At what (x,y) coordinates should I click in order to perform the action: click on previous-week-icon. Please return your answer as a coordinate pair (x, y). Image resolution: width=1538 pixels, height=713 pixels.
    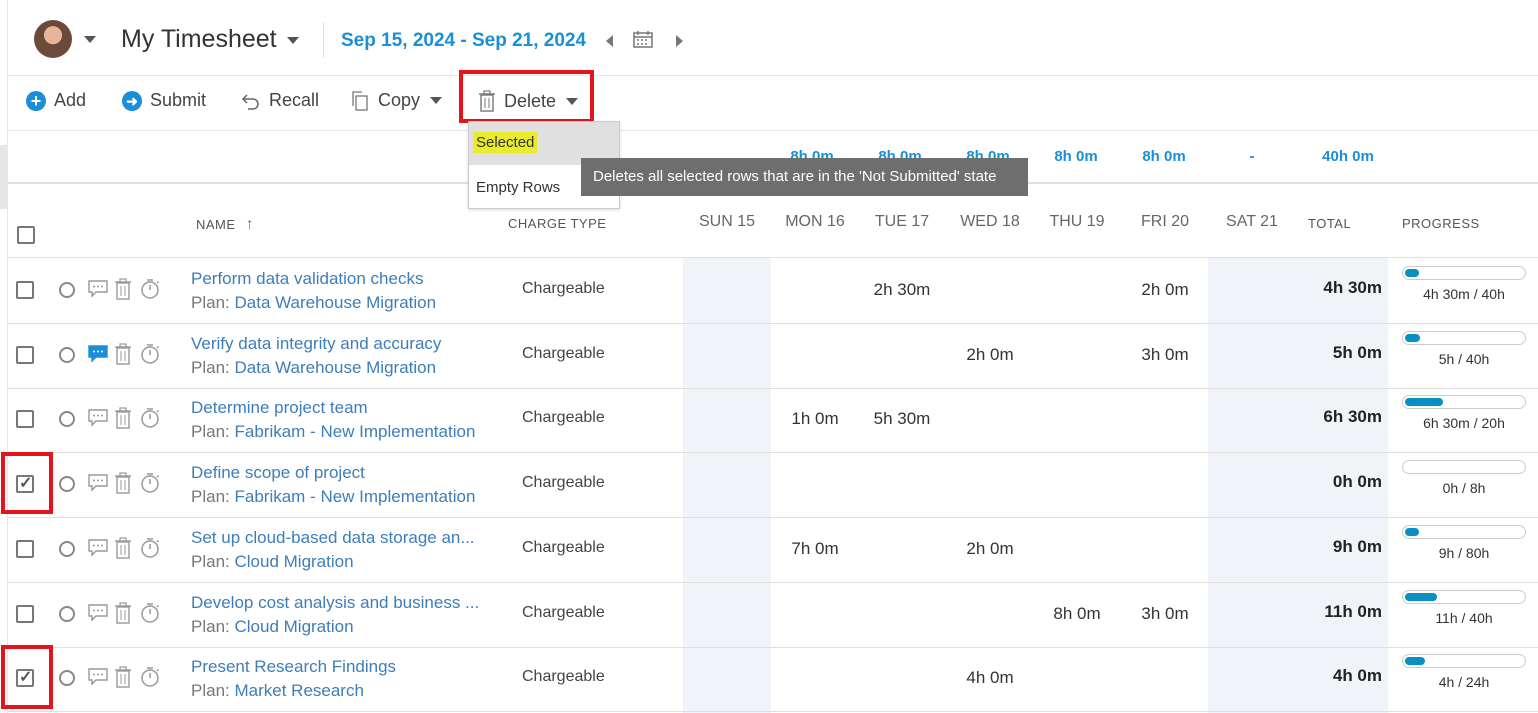
    Looking at the image, I should click on (609, 41).